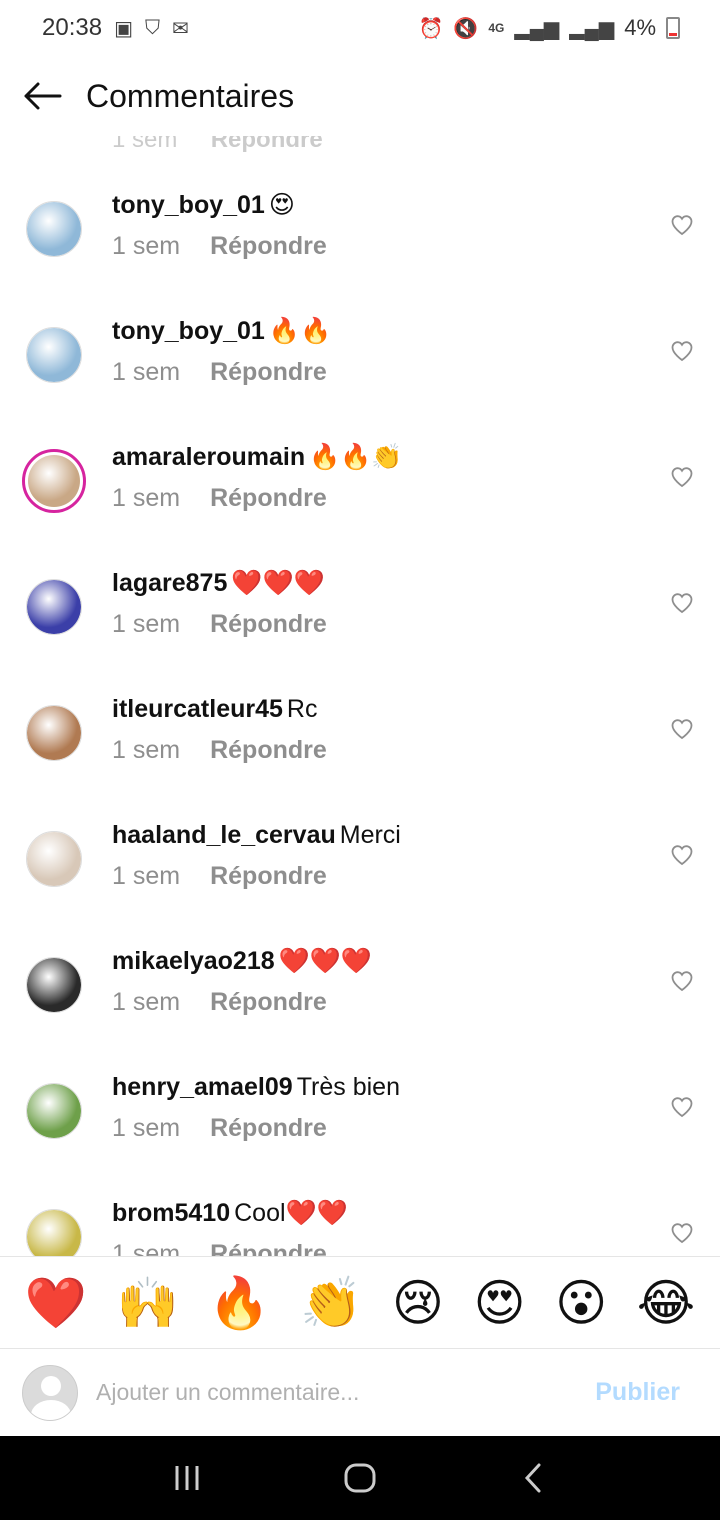 This screenshot has height=1520, width=720. Describe the element at coordinates (202, 1087) in the screenshot. I see `comment-username: henry_amael09` at that location.